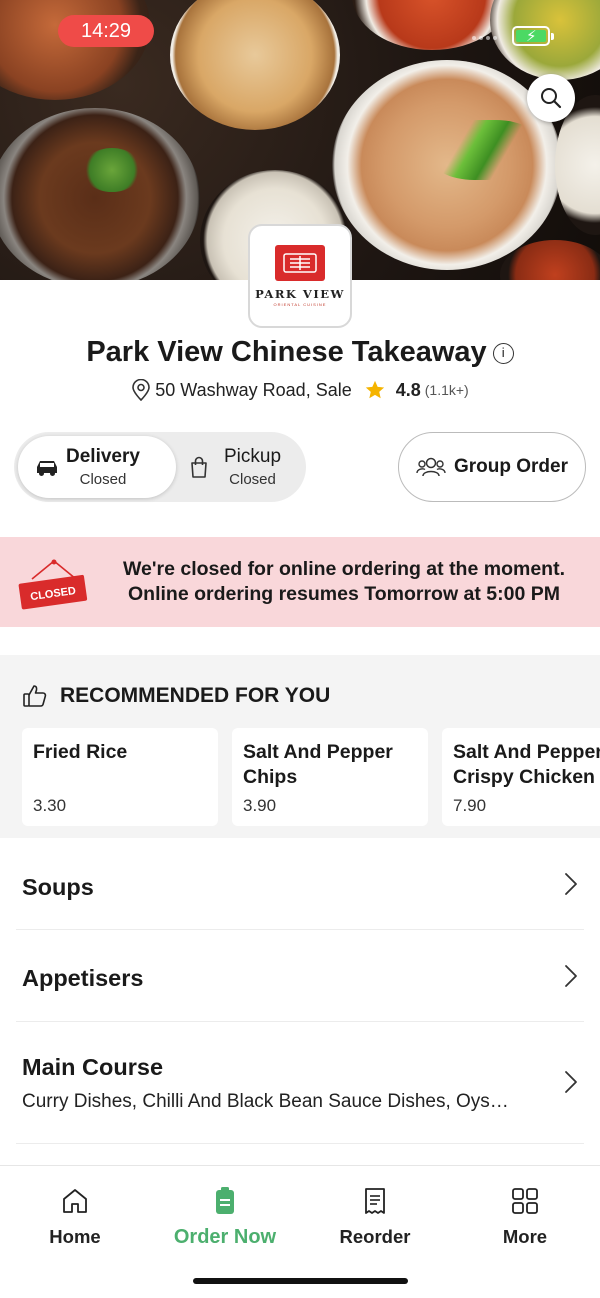 This screenshot has height=1298, width=600. Describe the element at coordinates (374, 389) in the screenshot. I see `star-icon` at that location.